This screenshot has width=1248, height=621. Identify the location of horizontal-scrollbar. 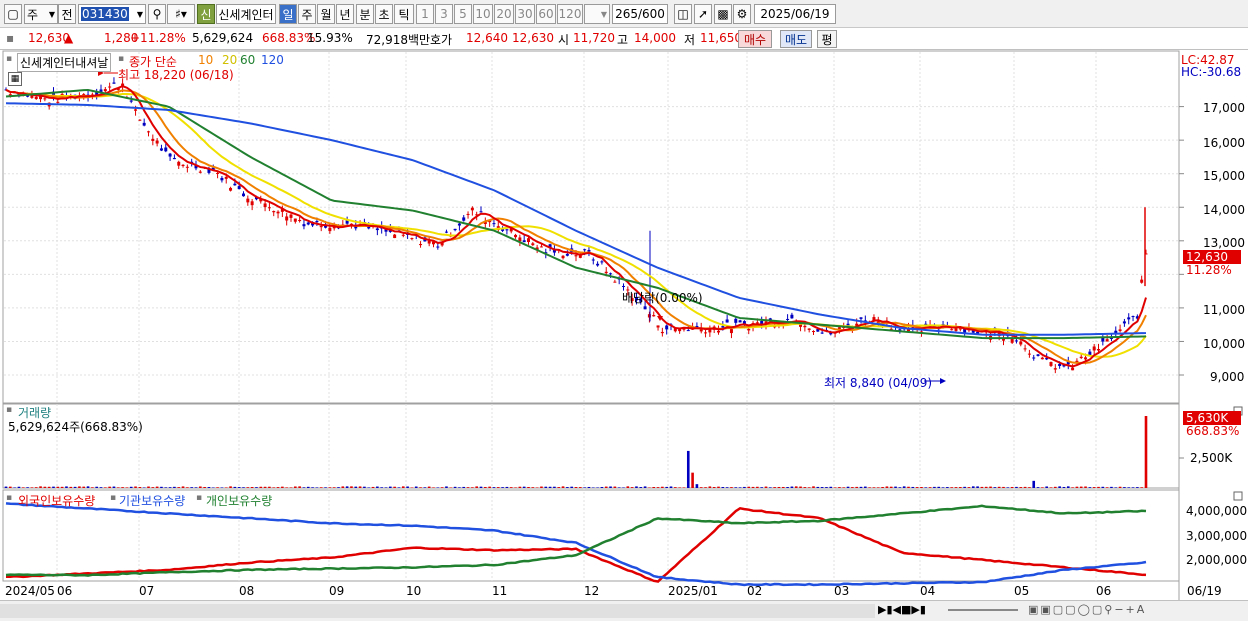
(437, 611).